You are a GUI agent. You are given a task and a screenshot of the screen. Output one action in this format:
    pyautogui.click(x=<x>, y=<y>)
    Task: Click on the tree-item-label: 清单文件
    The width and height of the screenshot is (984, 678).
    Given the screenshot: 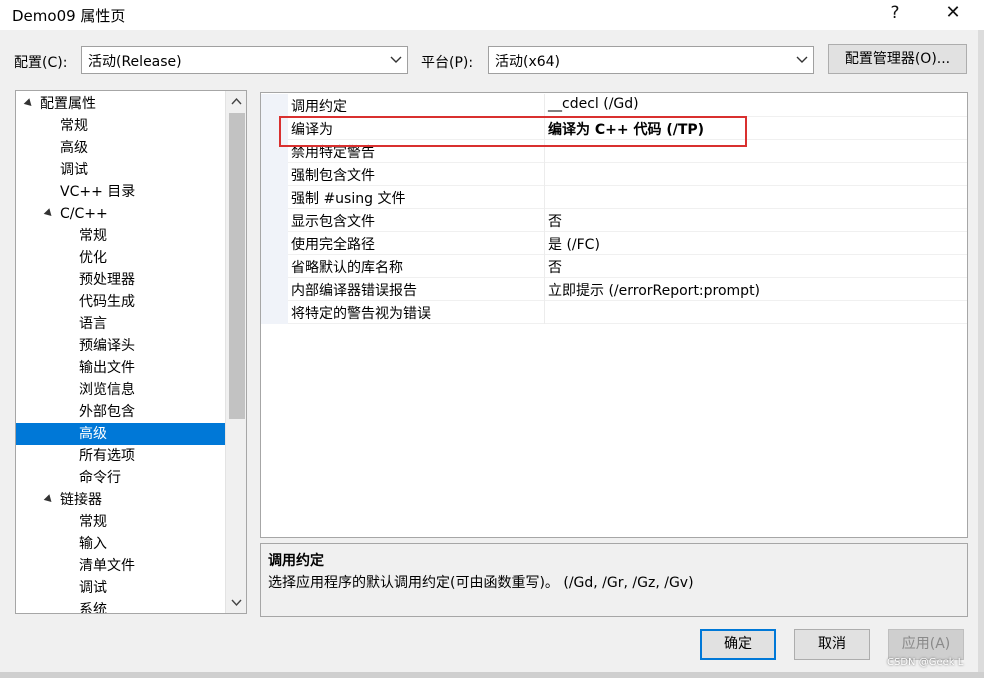 What is the action you would take?
    pyautogui.click(x=107, y=566)
    